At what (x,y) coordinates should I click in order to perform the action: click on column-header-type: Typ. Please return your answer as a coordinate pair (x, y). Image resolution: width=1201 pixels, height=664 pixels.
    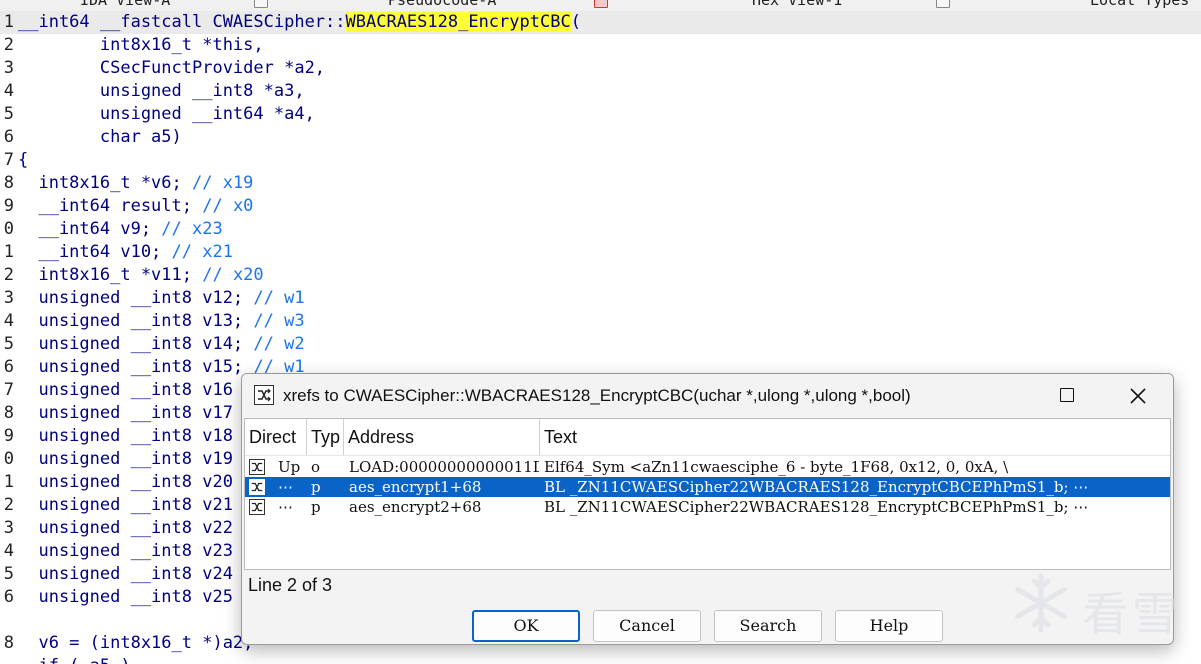
    Looking at the image, I should click on (325, 437).